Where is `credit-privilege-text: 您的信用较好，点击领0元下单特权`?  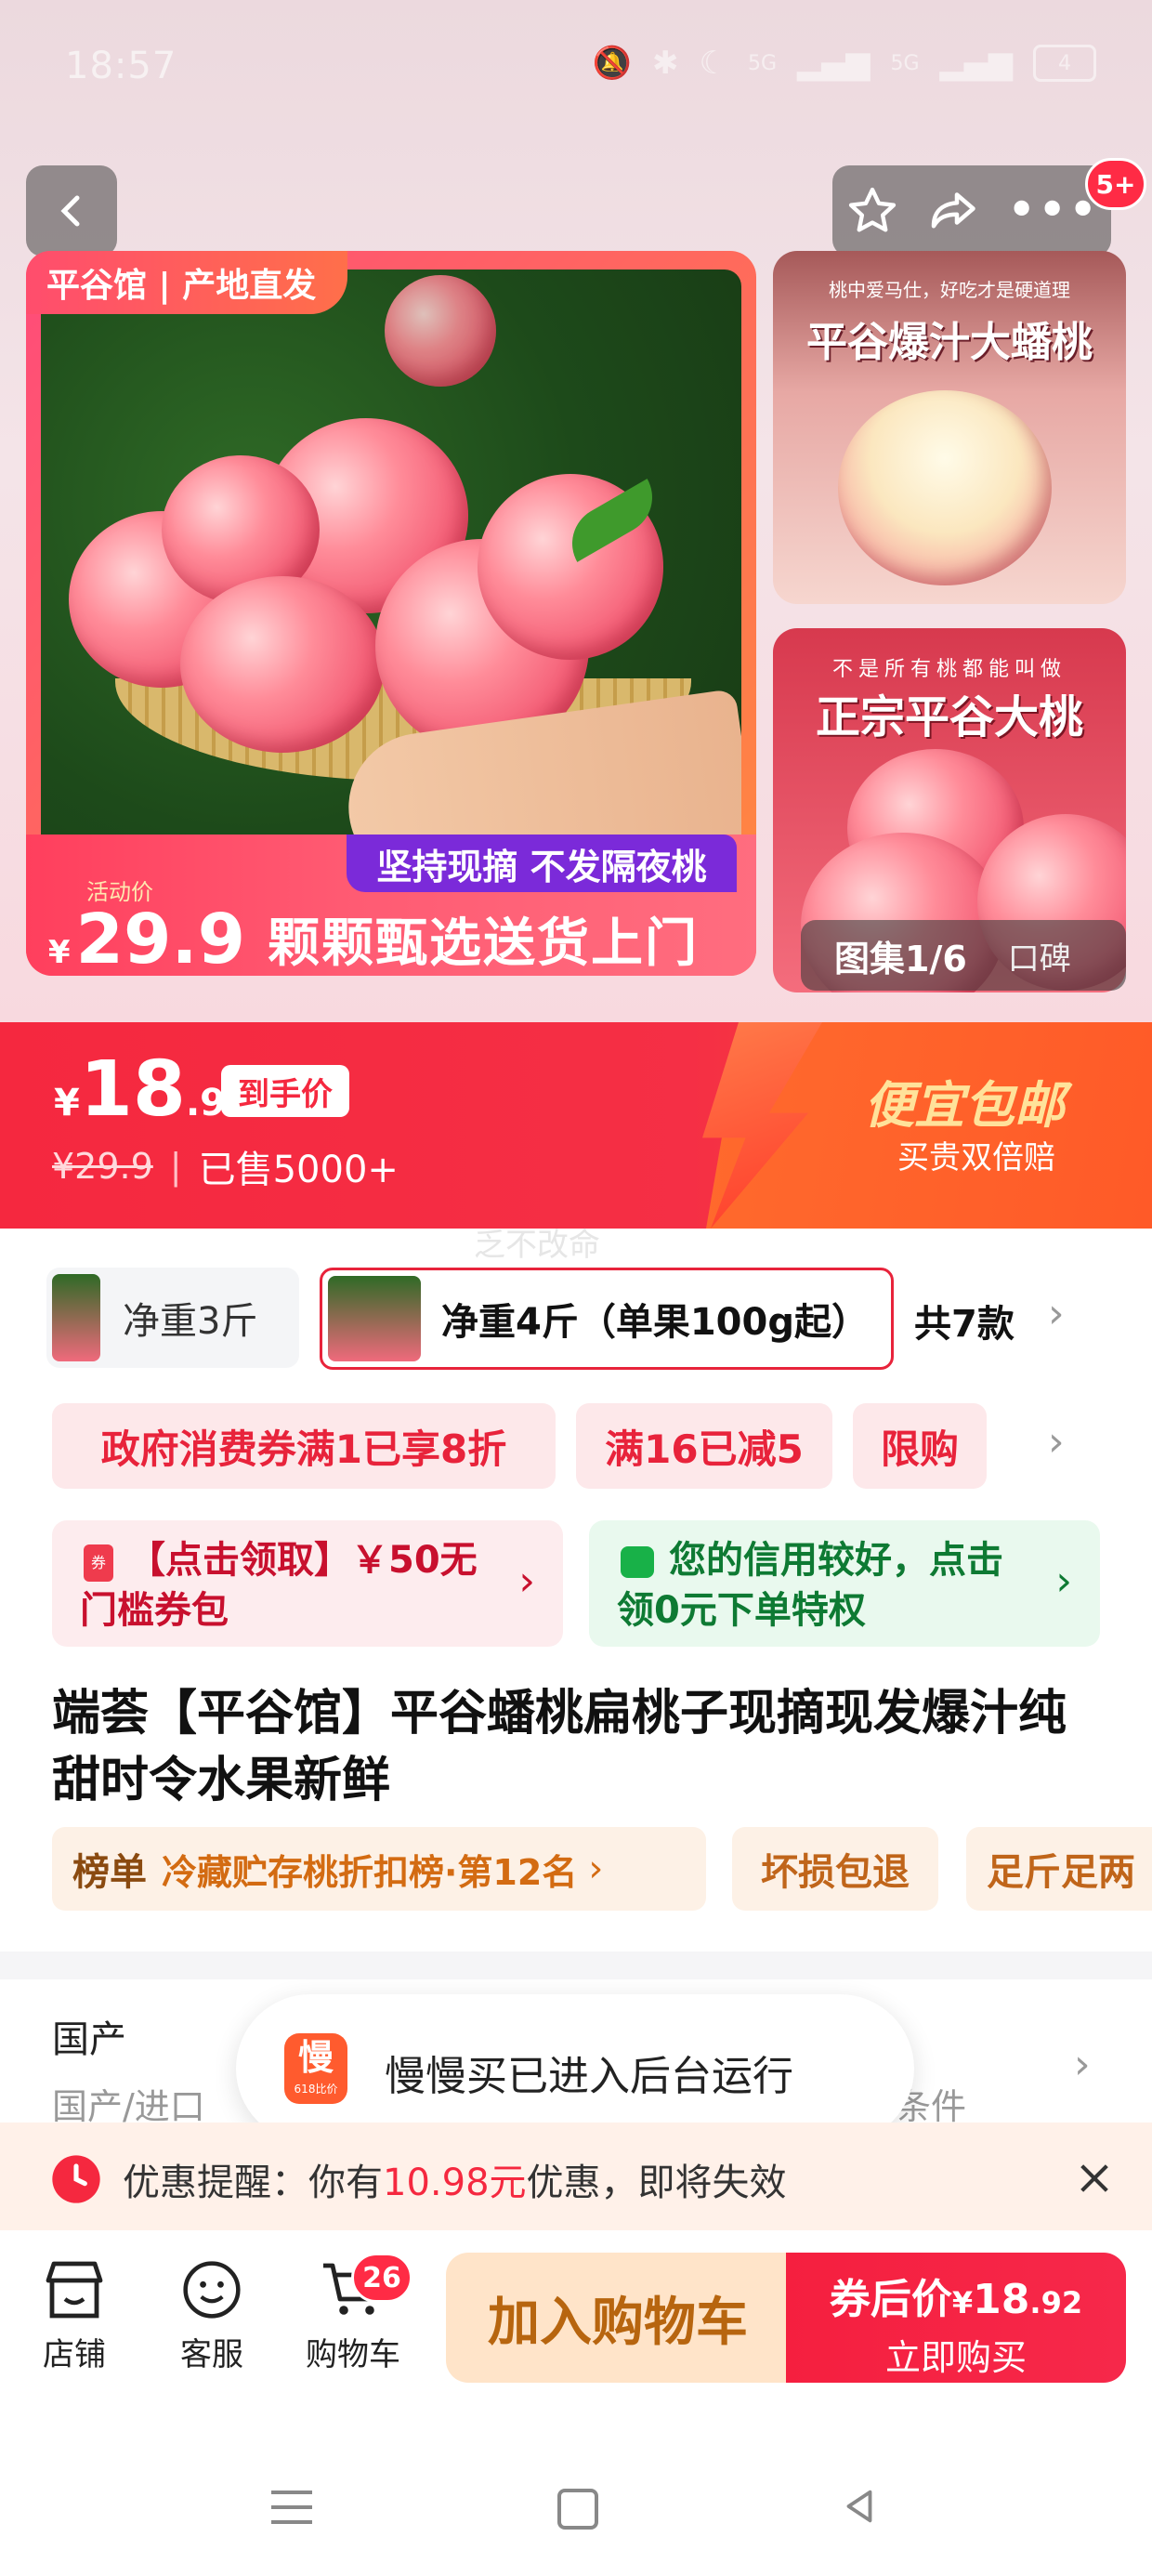
credit-privilege-text: 您的信用较好，点击领0元下单特权 is located at coordinates (810, 1585).